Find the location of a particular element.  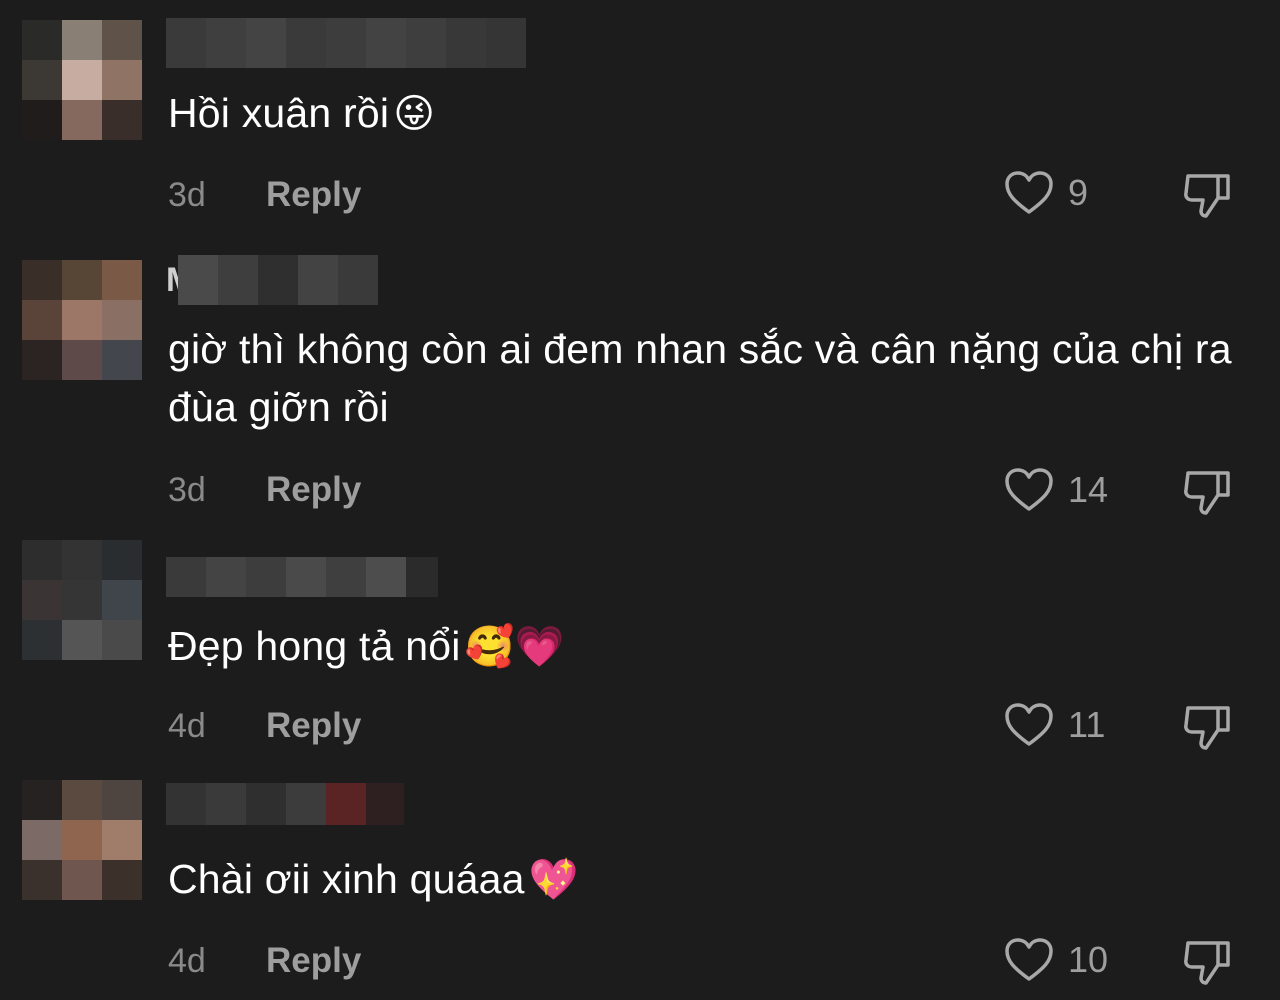

comment-text-content: Đẹp hong tả nổi is located at coordinates (314, 646).